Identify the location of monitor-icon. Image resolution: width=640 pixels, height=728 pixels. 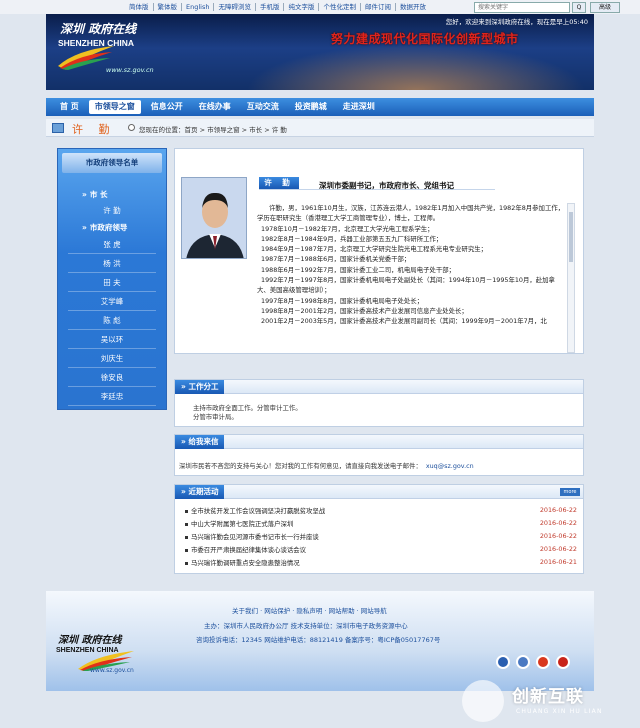
(58, 128).